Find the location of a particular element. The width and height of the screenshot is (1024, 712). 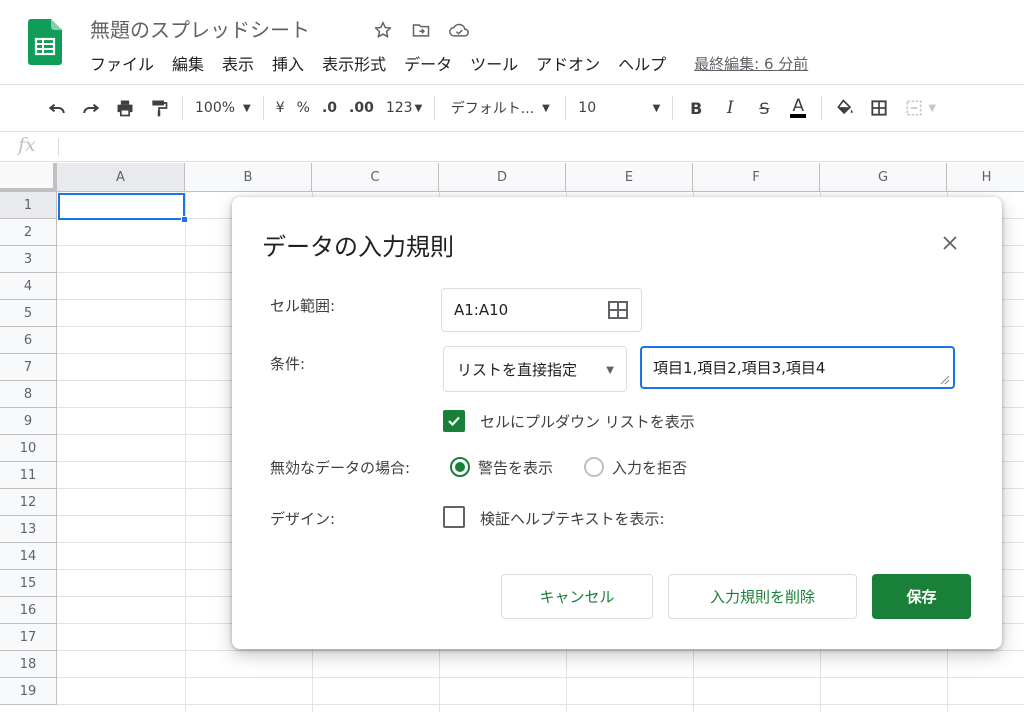

row-header-8: 8 is located at coordinates (28, 394).